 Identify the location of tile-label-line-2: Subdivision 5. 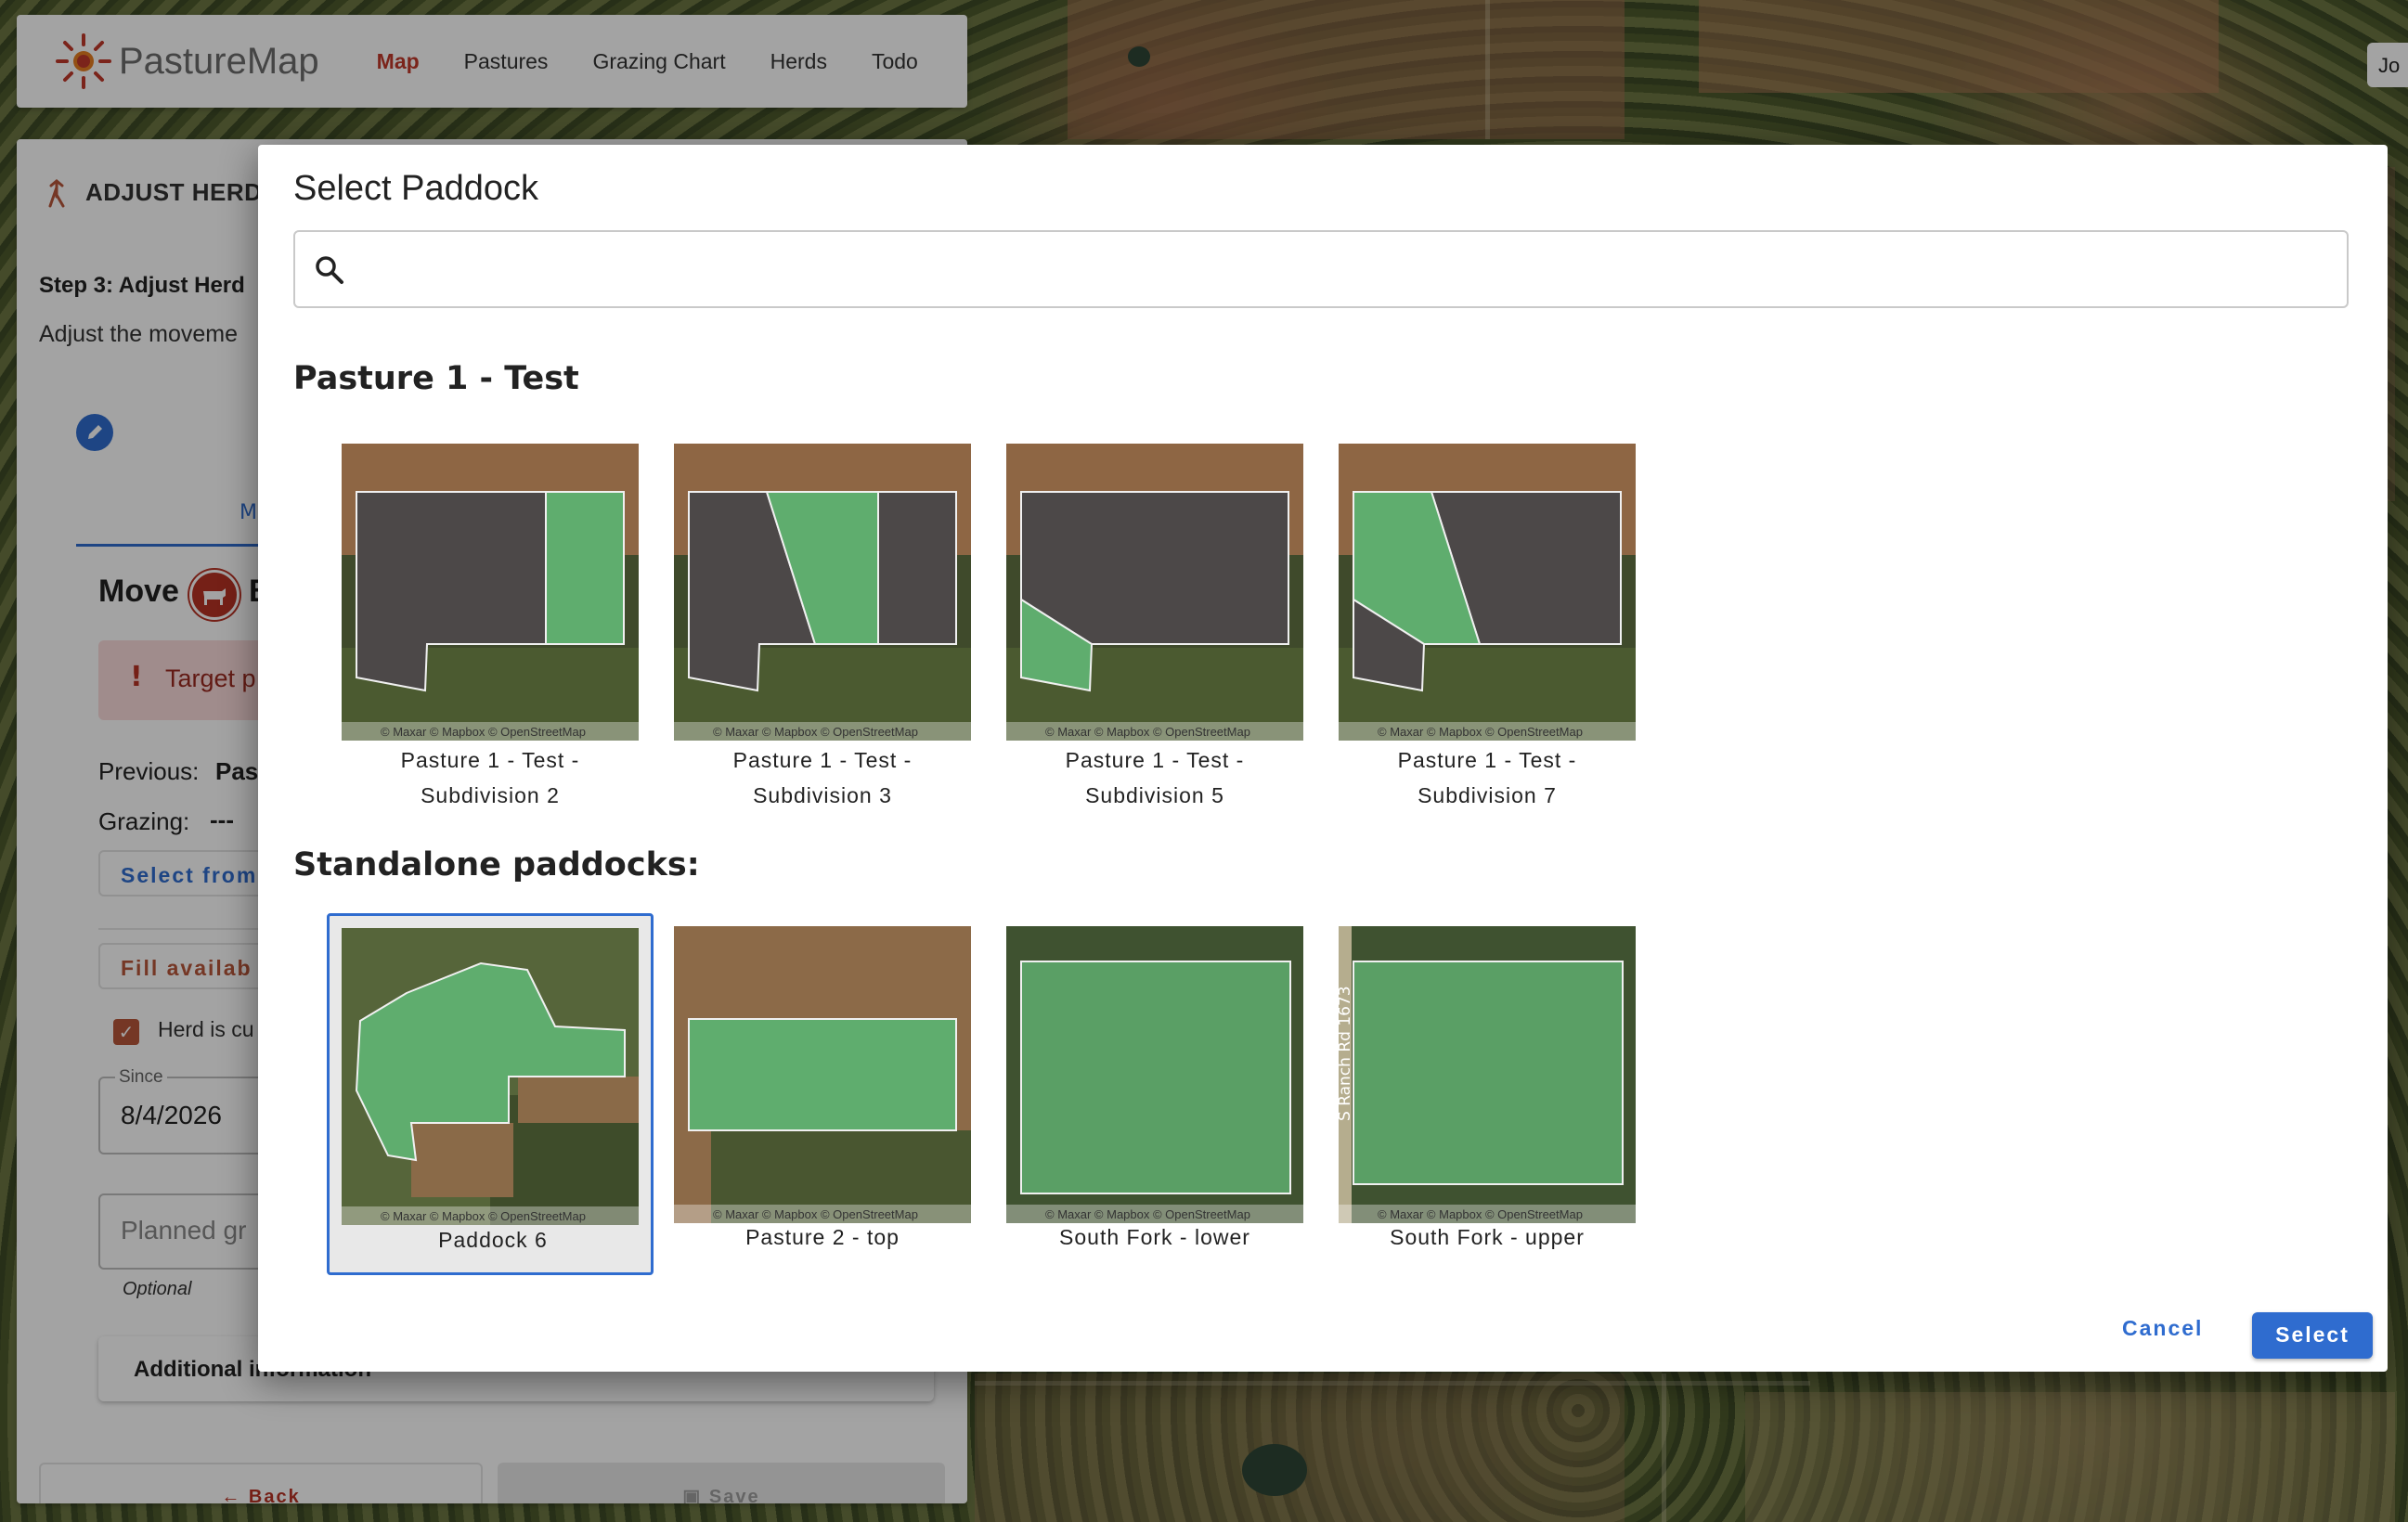
(1154, 795).